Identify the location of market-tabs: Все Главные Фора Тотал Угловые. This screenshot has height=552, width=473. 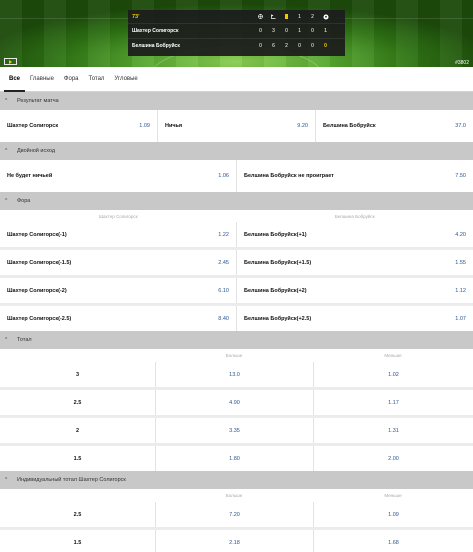
(236, 79).